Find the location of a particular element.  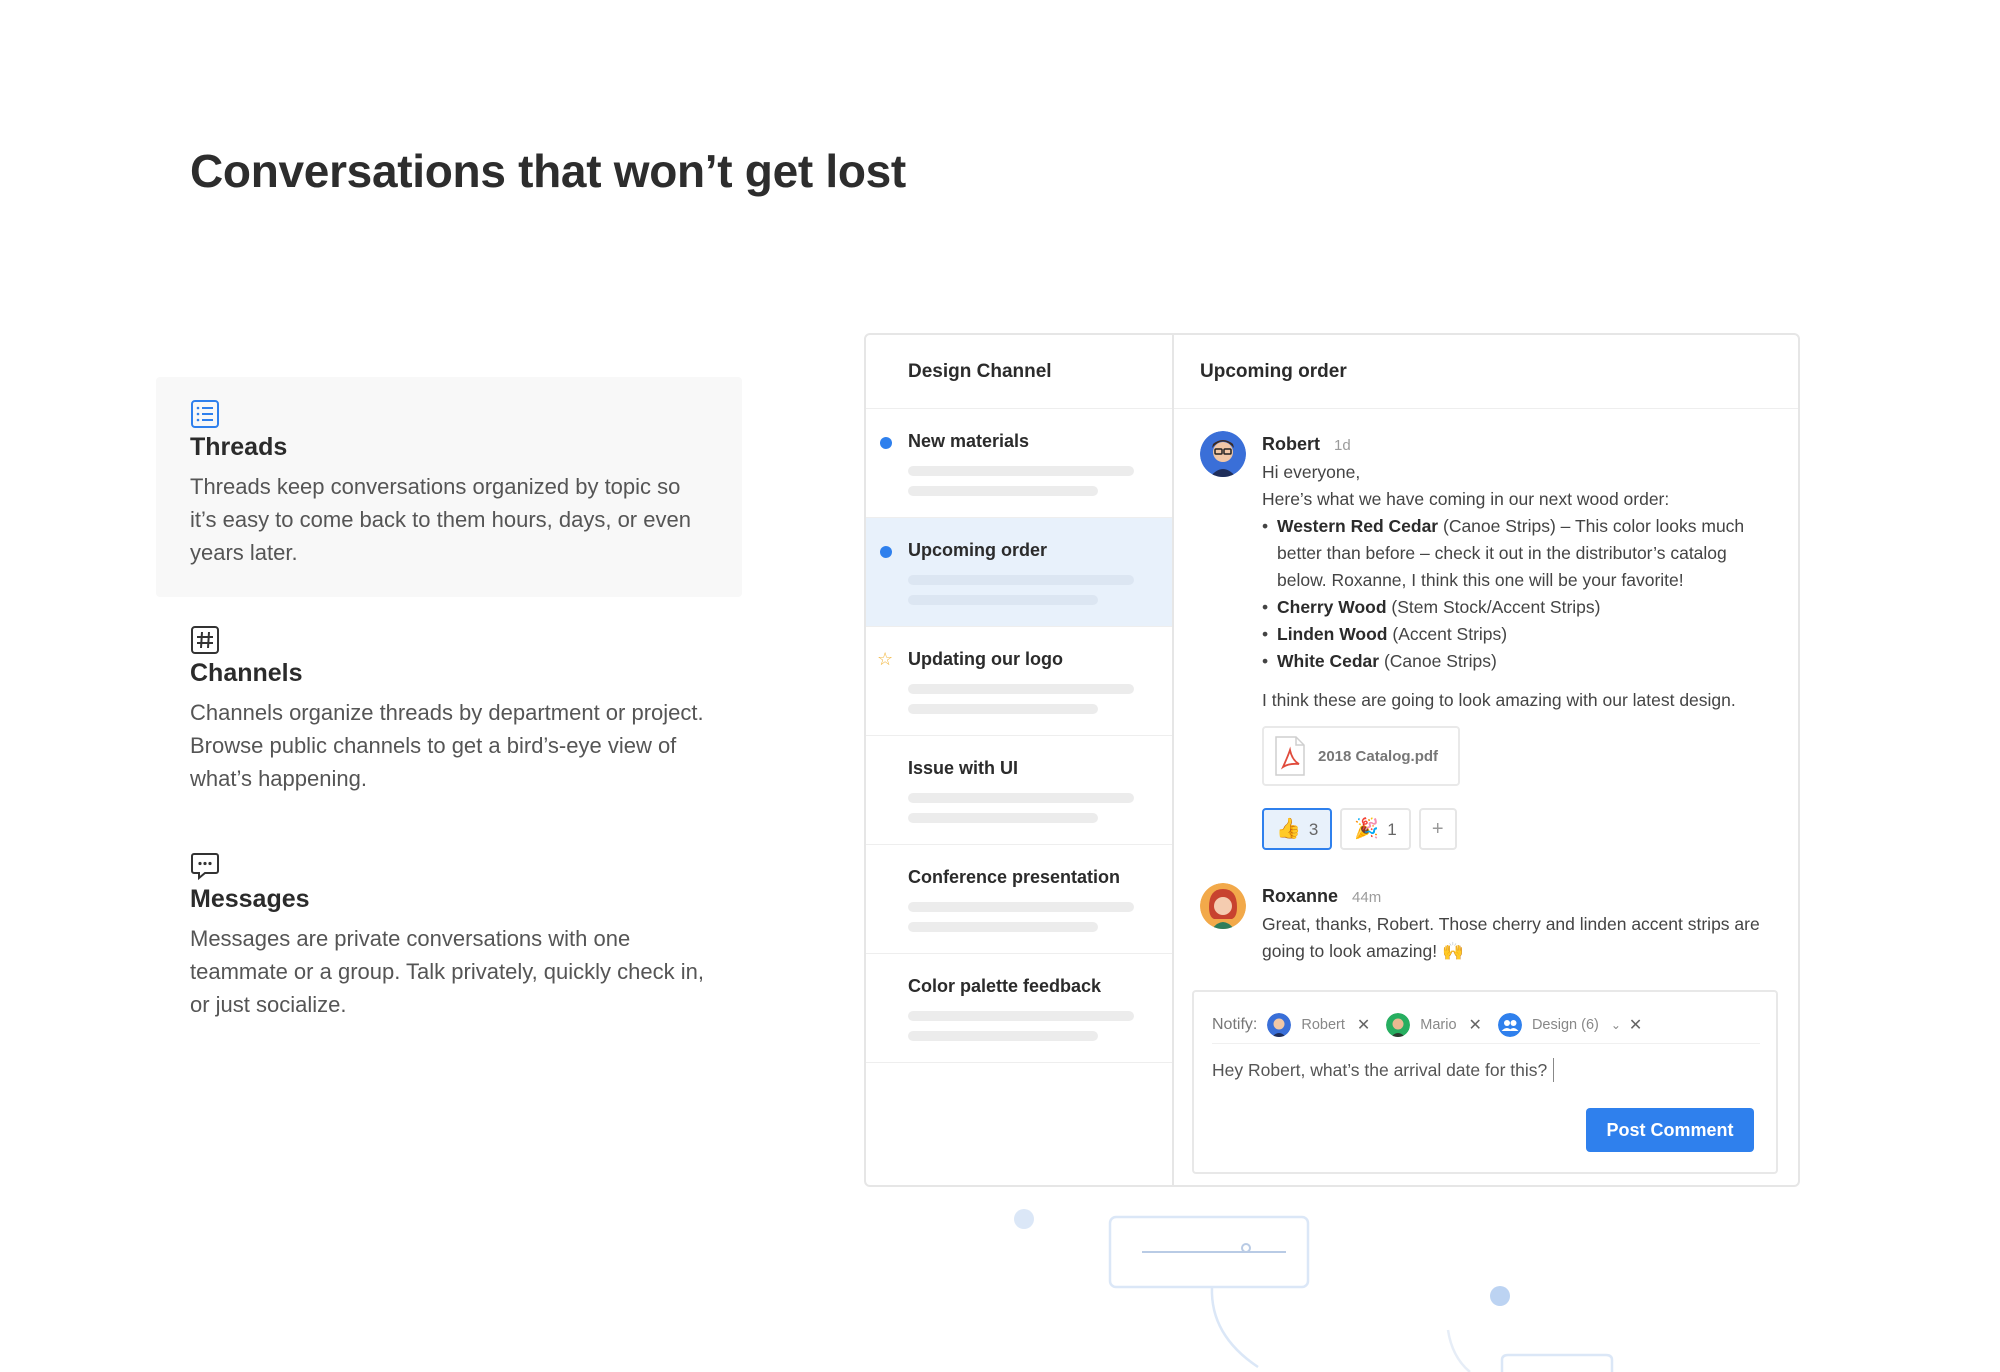

conversation-title: Upcoming order is located at coordinates (1486, 372).